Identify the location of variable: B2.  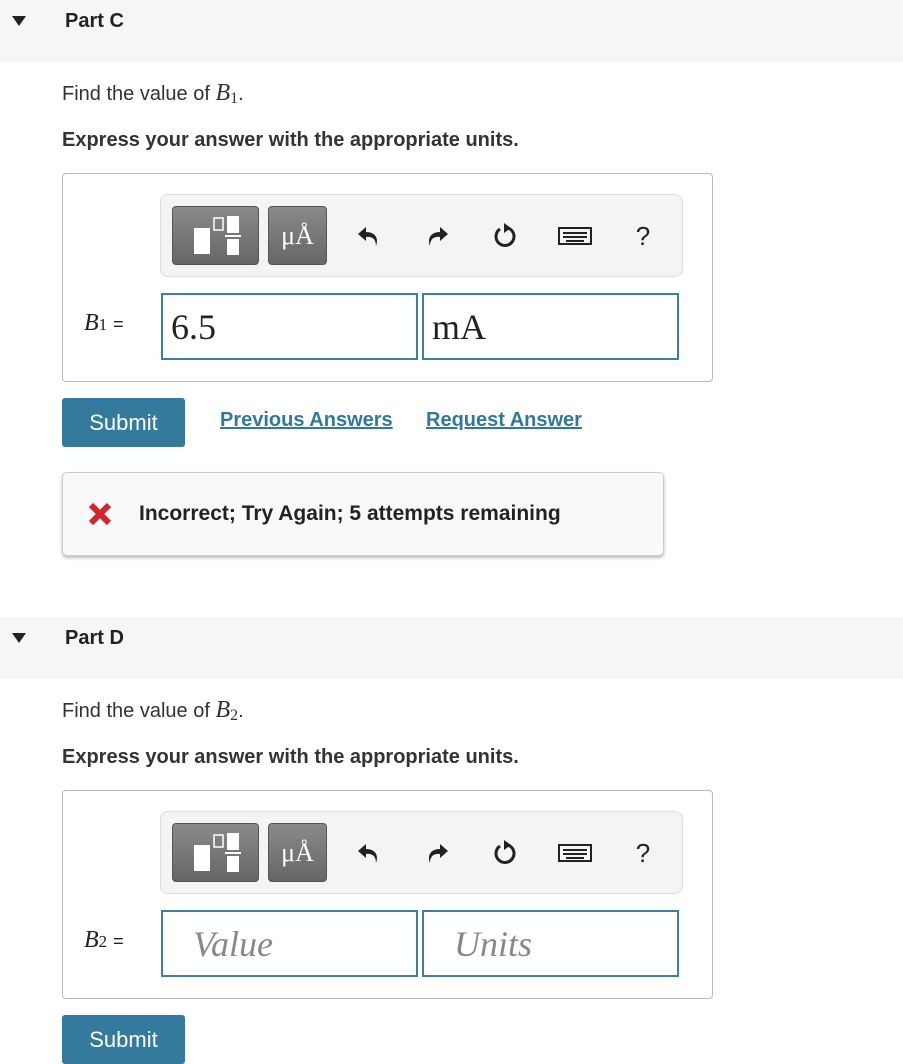
(227, 710).